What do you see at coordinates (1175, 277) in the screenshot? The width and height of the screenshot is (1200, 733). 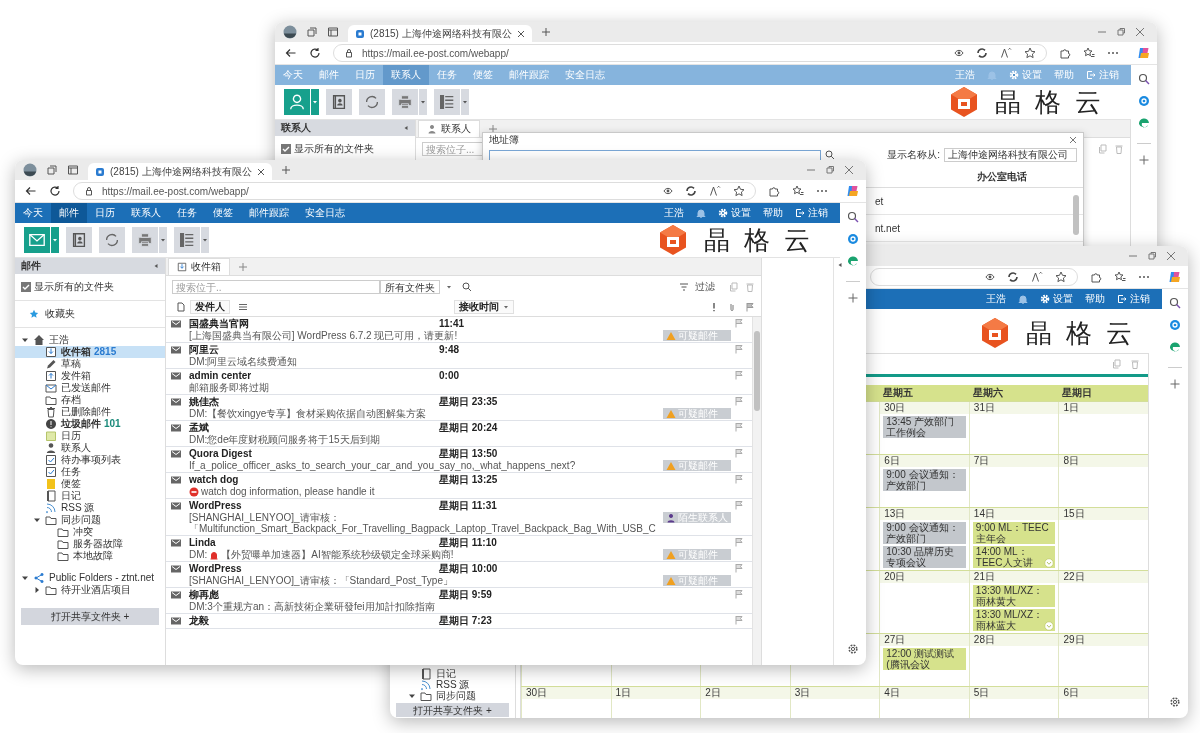 I see `copilot-icon` at bounding box center [1175, 277].